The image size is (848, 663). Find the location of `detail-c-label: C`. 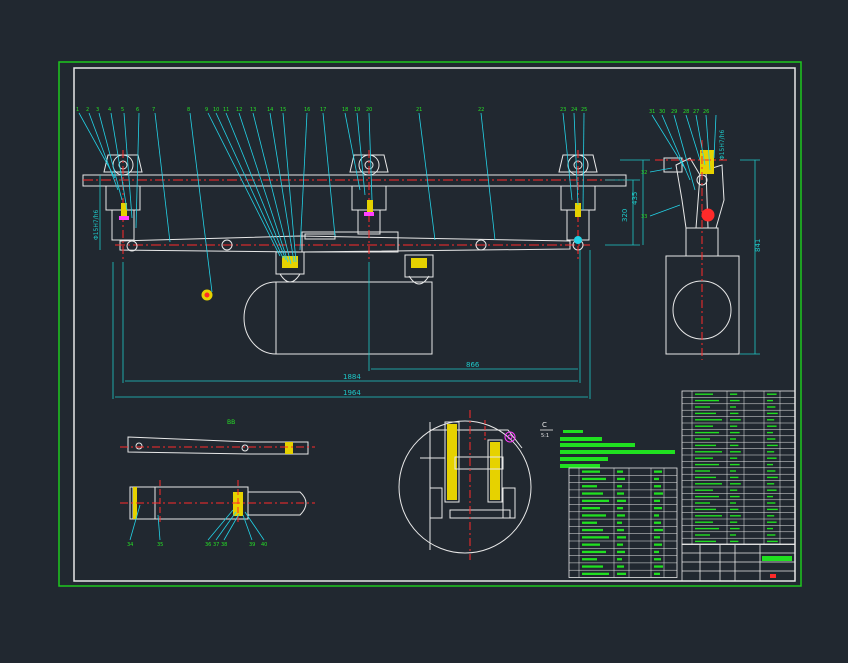

detail-c-label: C is located at coordinates (544, 425).